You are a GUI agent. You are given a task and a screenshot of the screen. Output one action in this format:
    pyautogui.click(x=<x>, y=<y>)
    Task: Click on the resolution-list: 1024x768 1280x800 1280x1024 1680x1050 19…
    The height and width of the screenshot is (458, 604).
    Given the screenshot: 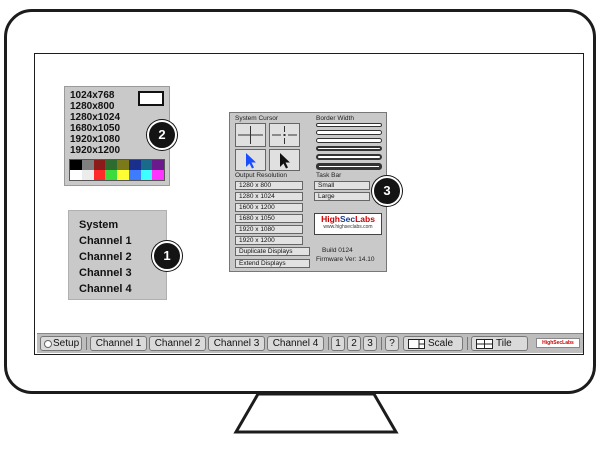 What is the action you would take?
    pyautogui.click(x=95, y=123)
    